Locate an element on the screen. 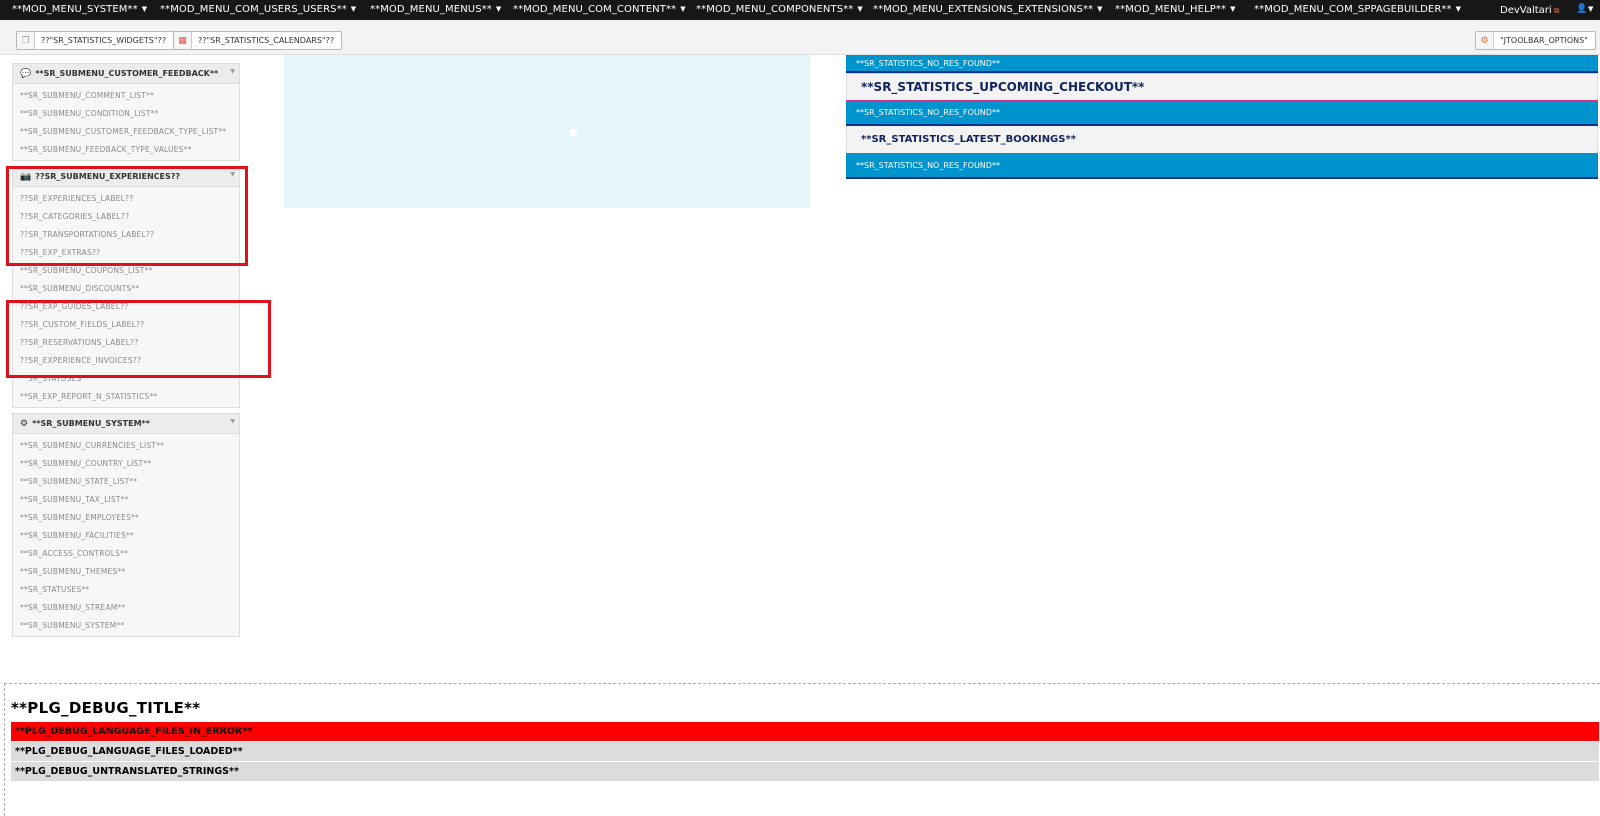 This screenshot has height=816, width=1600. panel-header-system: ⚙ **SR_SUBMENU_SYSTEM** ▼ is located at coordinates (126, 424).